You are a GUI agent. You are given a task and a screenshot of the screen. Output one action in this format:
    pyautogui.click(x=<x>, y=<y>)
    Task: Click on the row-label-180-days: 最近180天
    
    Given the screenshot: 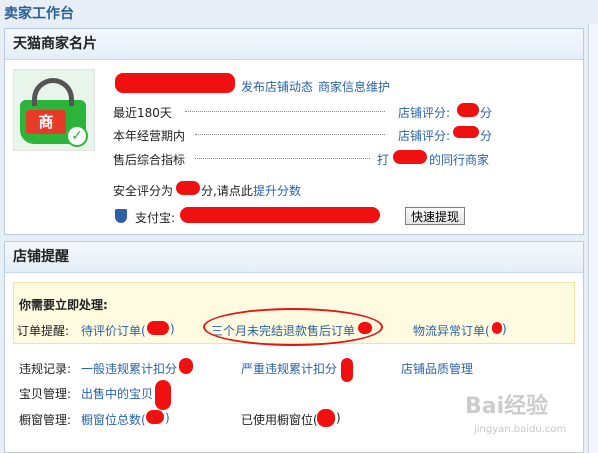 What is the action you would take?
    pyautogui.click(x=142, y=113)
    